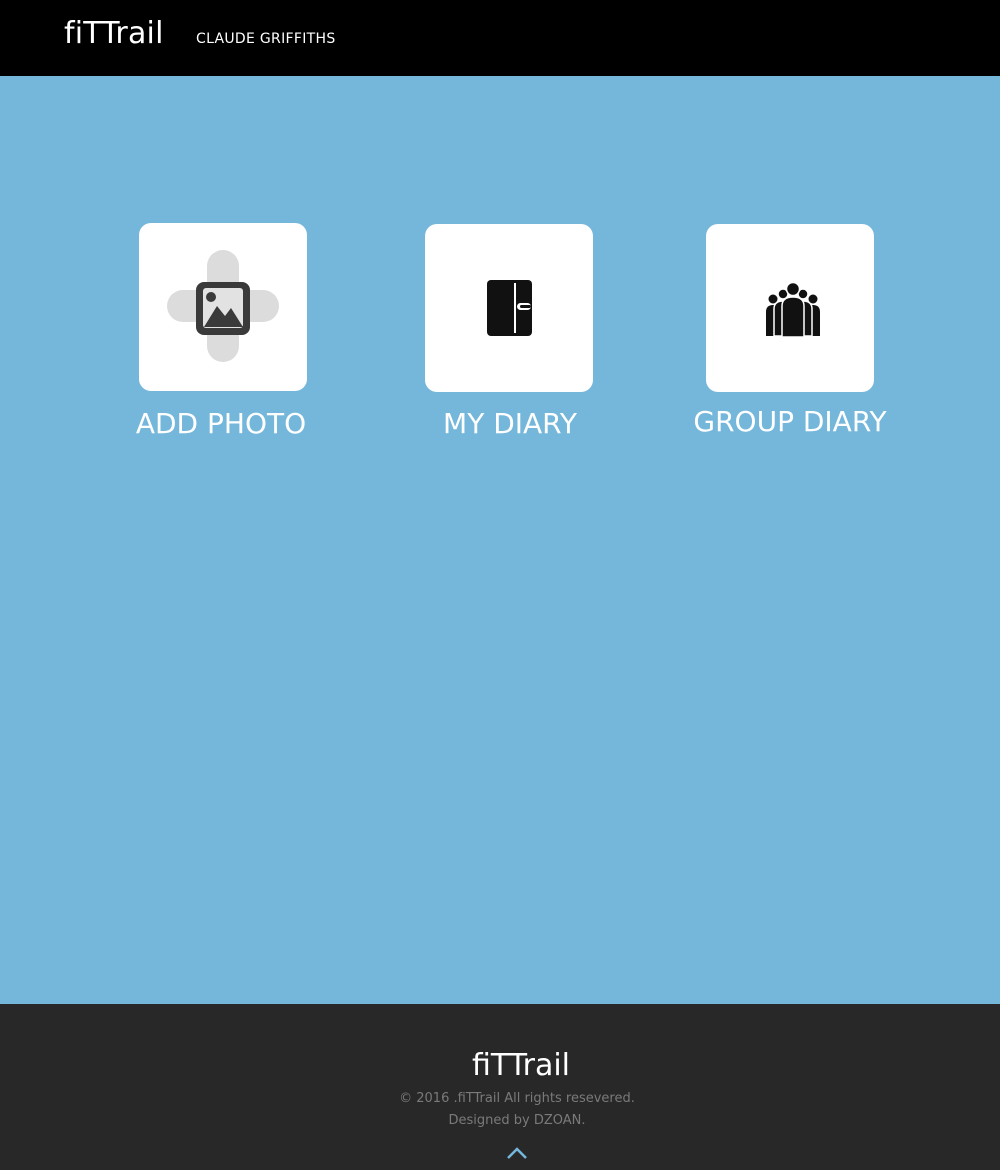  I want to click on designer-link: DZOAN, so click(558, 1120).